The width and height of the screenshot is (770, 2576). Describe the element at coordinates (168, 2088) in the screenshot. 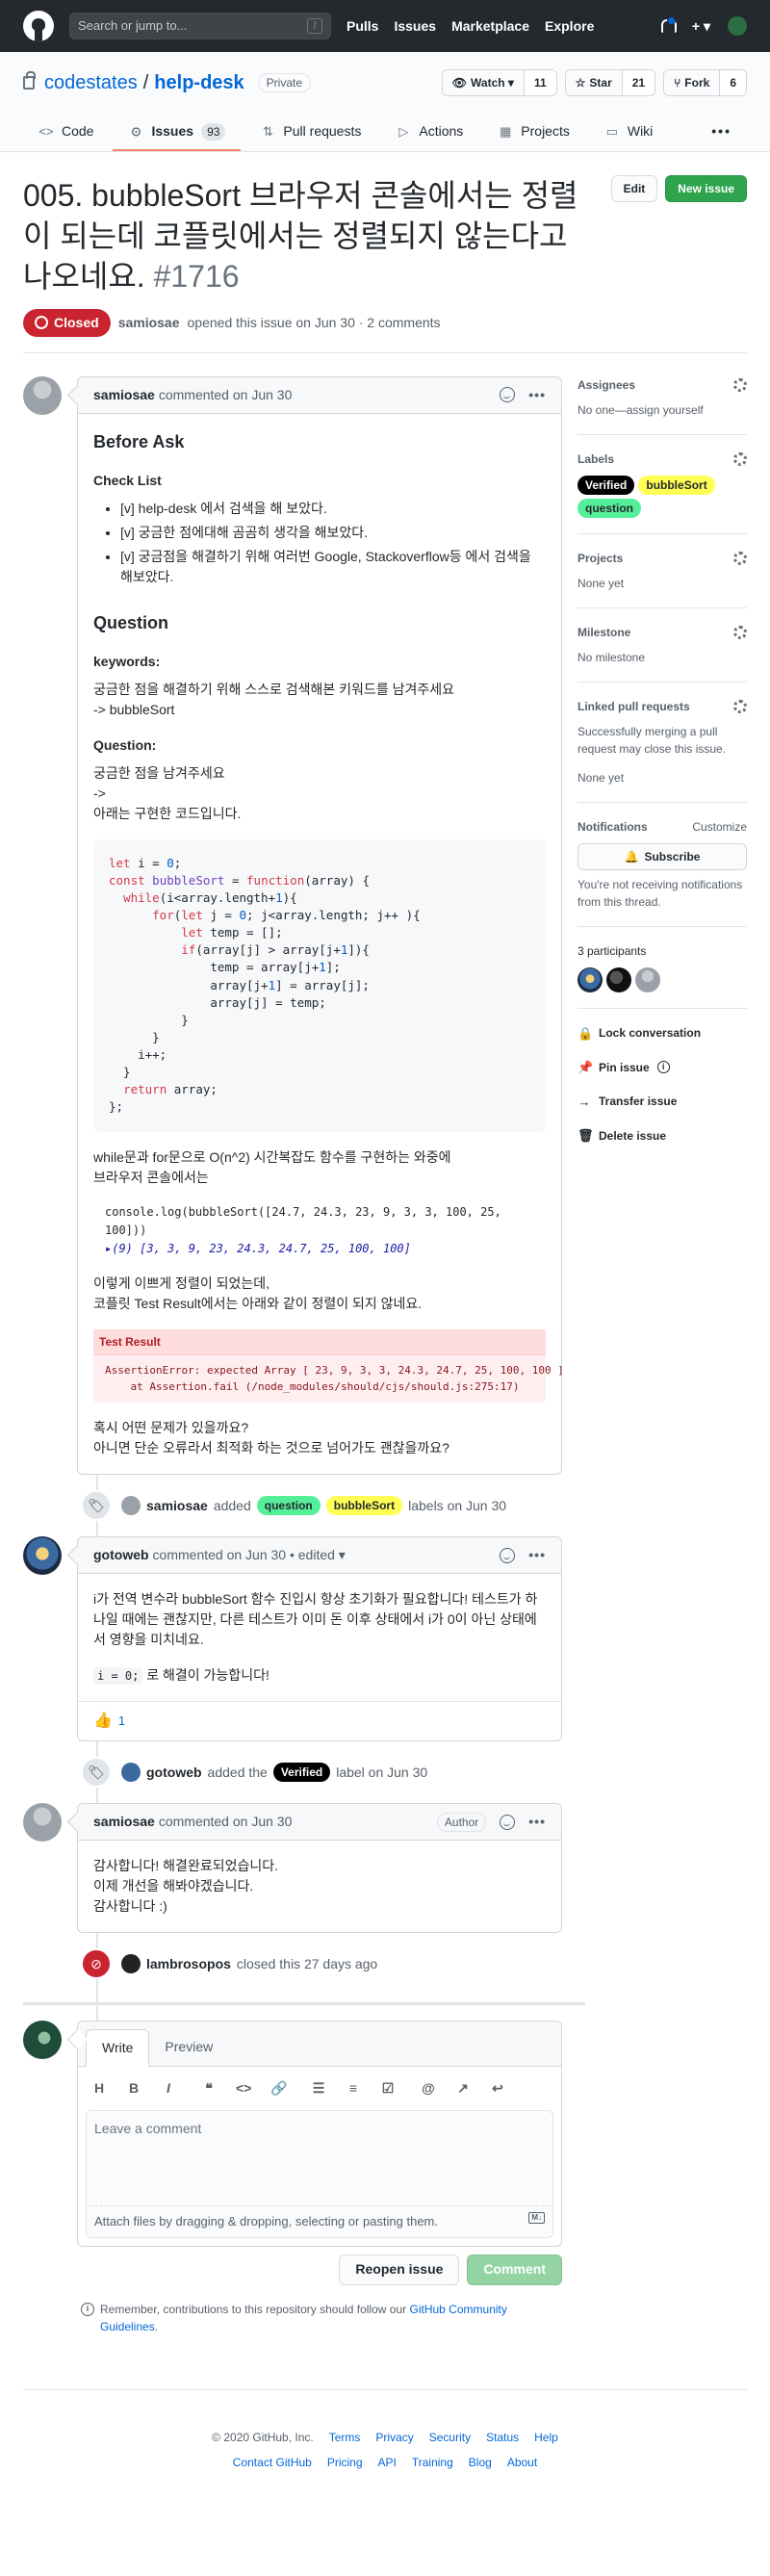

I see `italic-icon: I` at that location.